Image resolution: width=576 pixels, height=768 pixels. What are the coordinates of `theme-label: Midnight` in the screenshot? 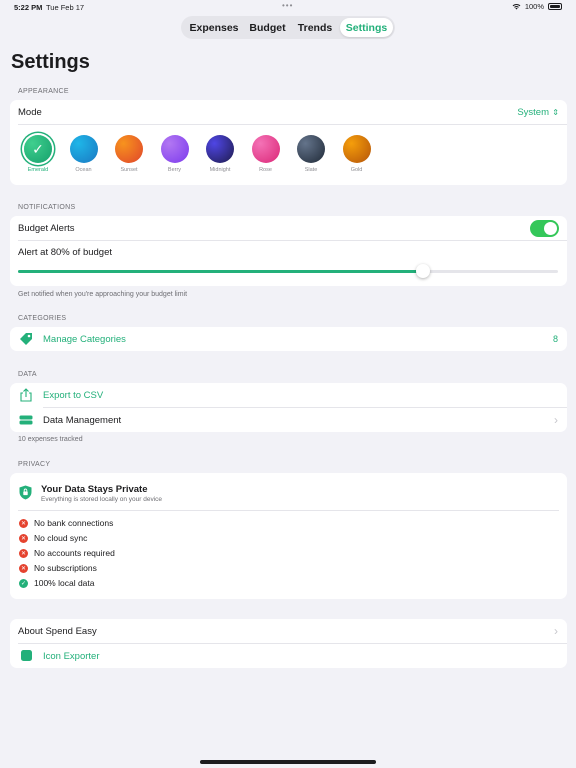 It's located at (220, 170).